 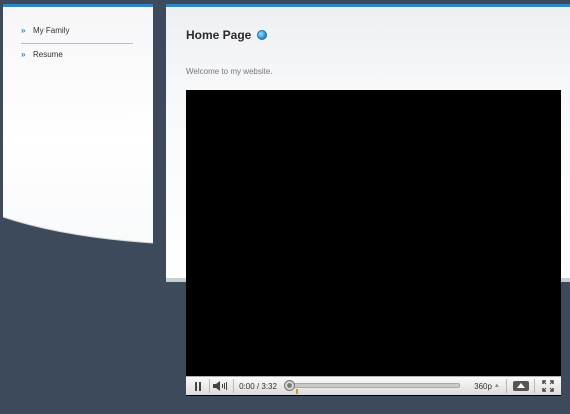 I want to click on caret-up-icon: ▲, so click(x=496, y=386).